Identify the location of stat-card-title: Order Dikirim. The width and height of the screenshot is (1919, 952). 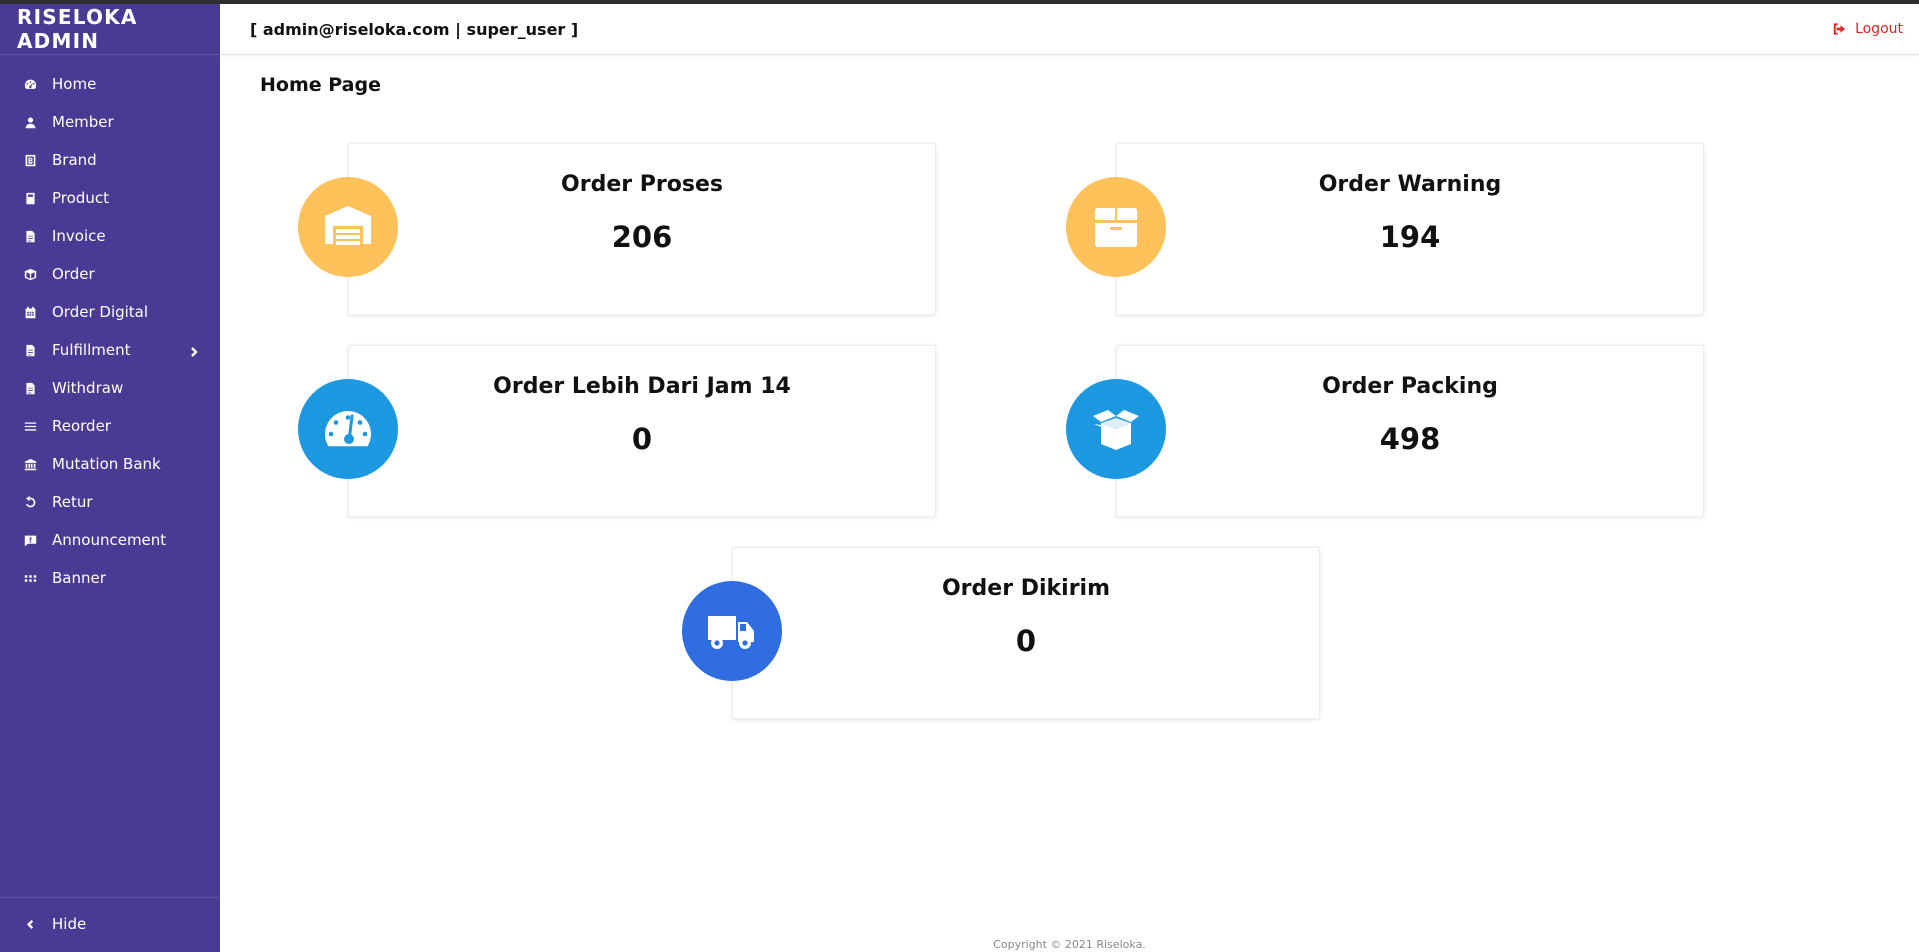
(1026, 588).